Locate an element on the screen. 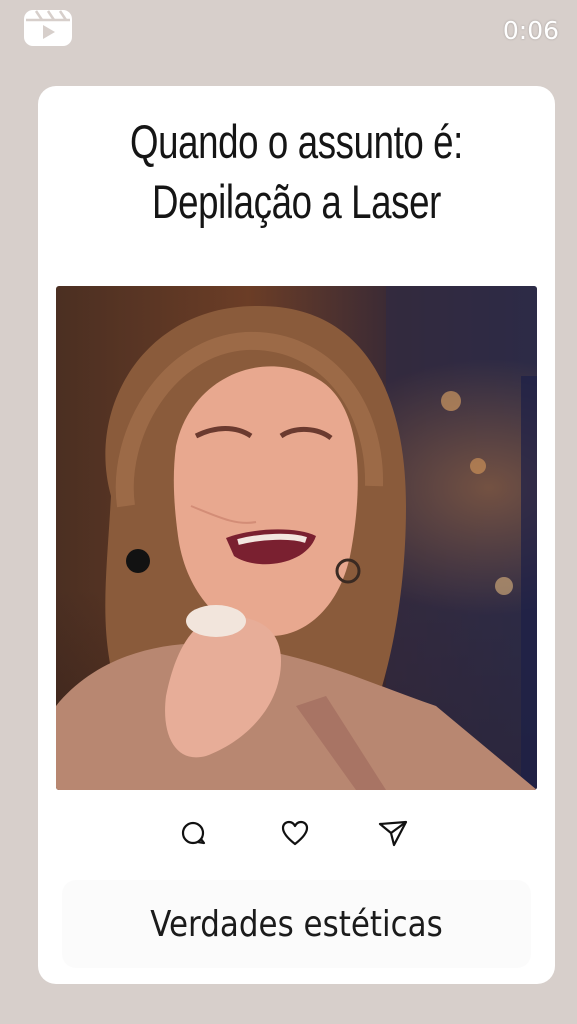 The image size is (577, 1024). post-actions is located at coordinates (296, 836).